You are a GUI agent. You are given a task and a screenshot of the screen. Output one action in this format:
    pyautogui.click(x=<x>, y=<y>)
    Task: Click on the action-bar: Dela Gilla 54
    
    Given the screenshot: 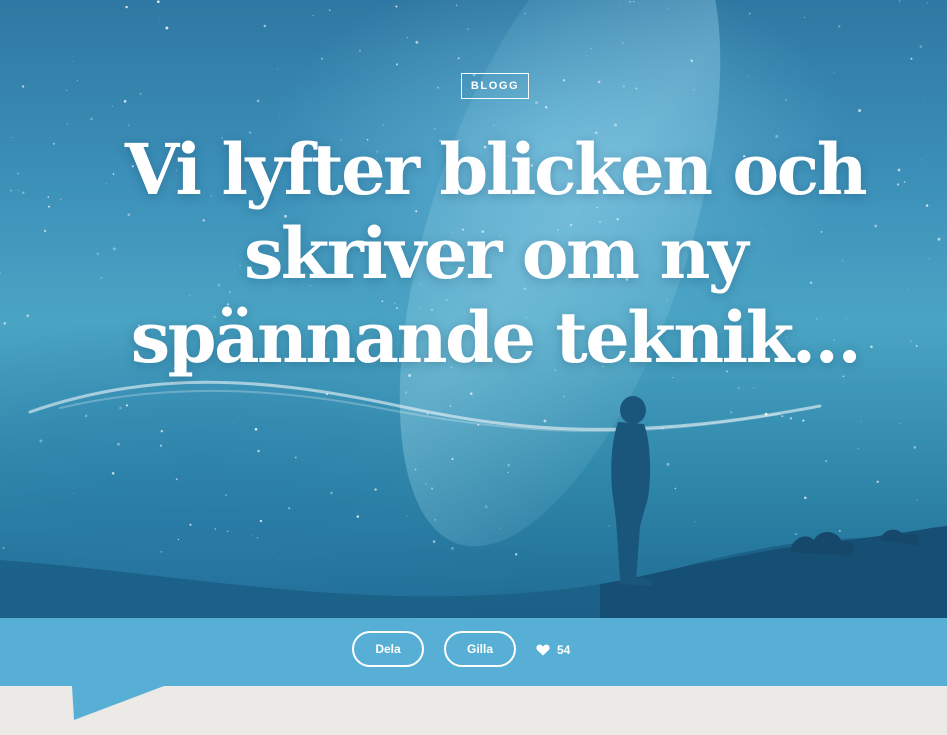 What is the action you would take?
    pyautogui.click(x=473, y=652)
    